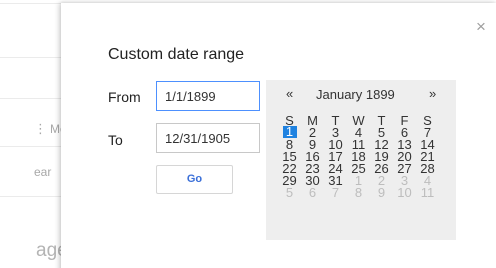  Describe the element at coordinates (208, 96) in the screenshot. I see `from-date-input` at that location.